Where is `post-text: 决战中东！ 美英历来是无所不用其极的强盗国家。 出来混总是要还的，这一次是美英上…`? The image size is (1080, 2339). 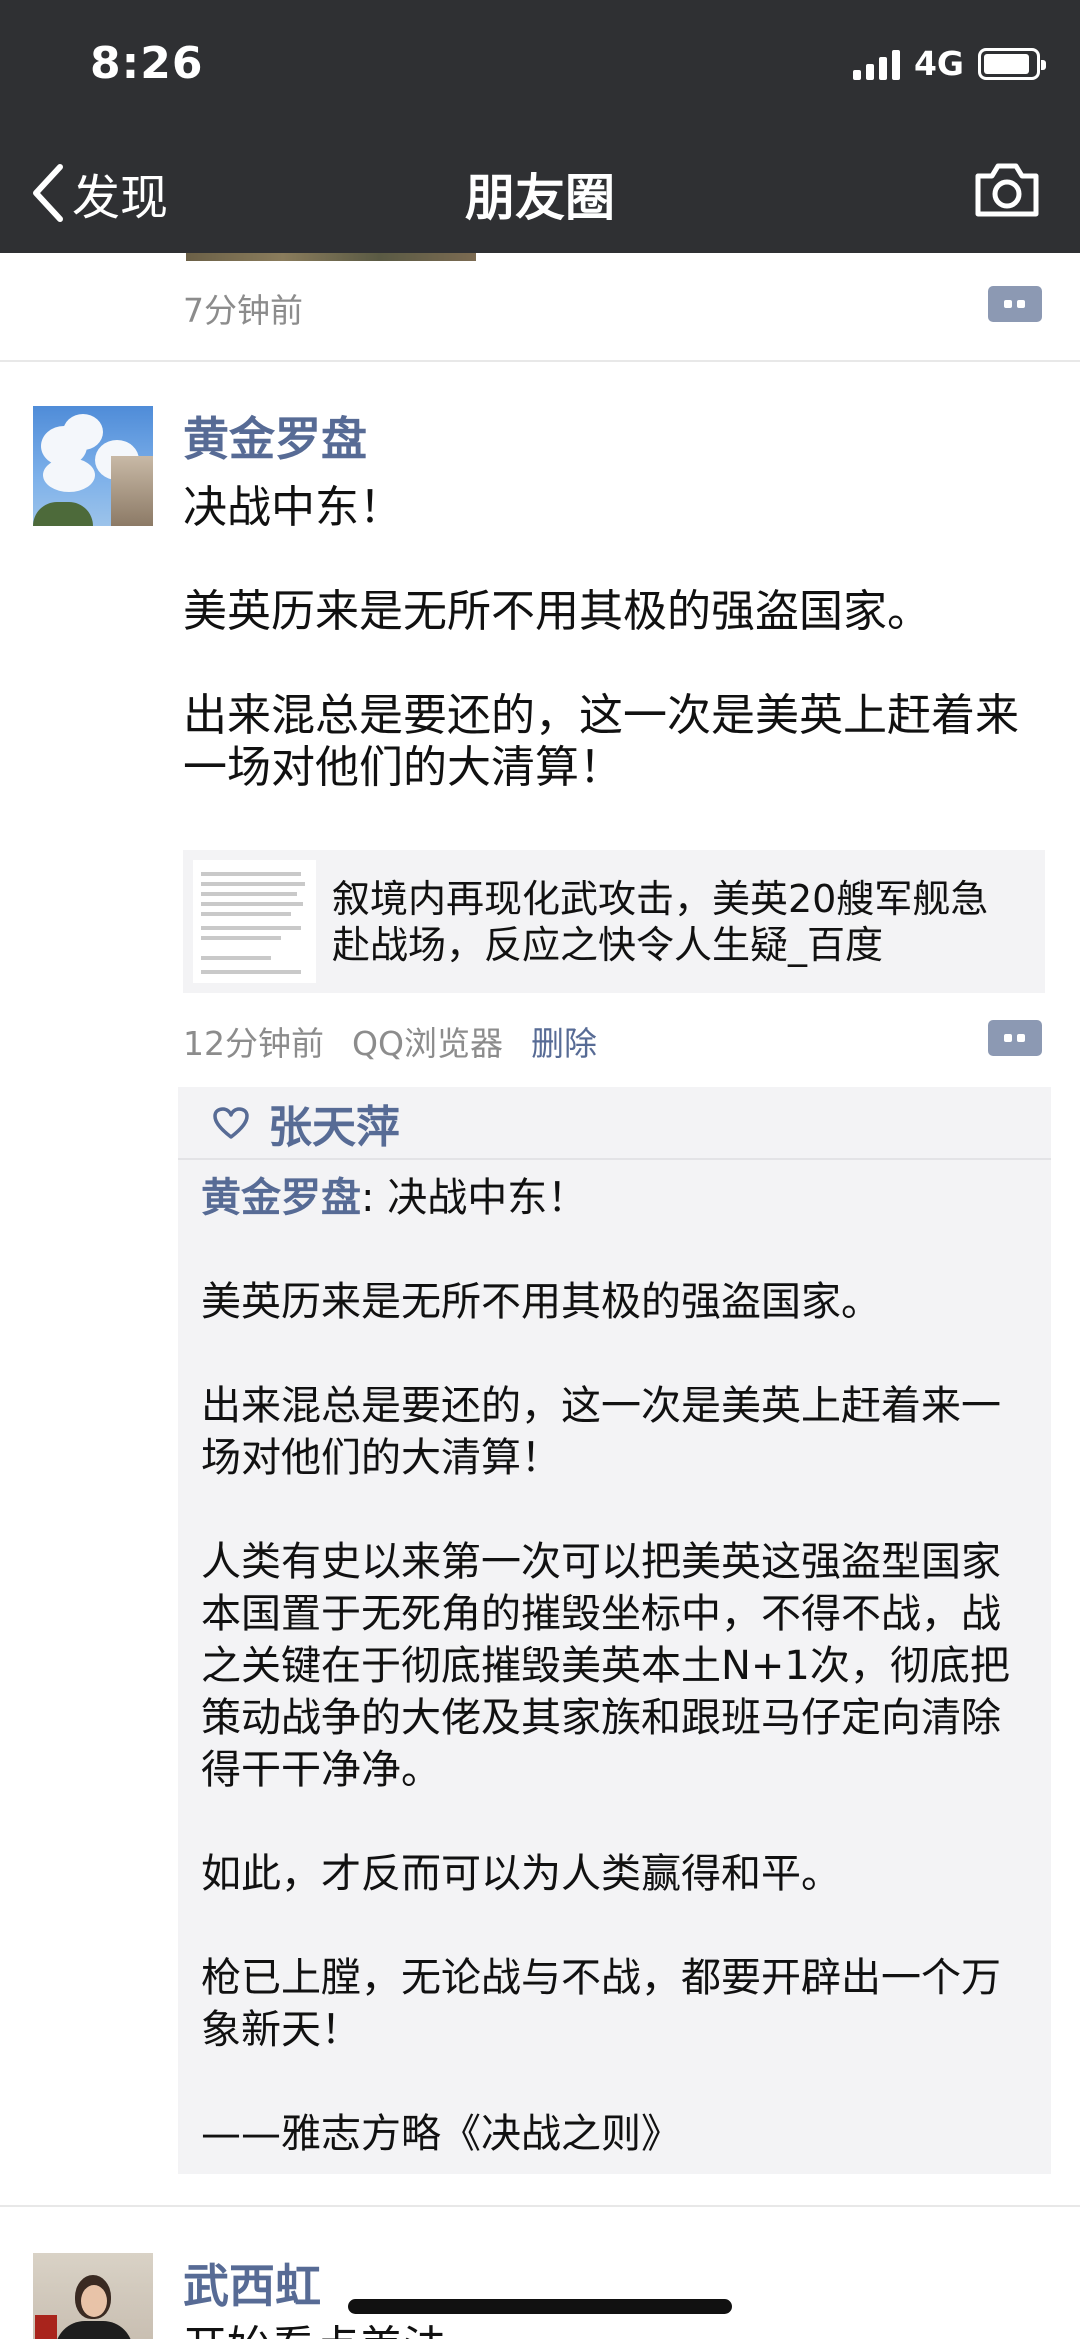
post-text: 决战中东！ 美英历来是无所不用其极的强盗国家。 出来混总是要还的，这一次是美英上… is located at coordinates (613, 638).